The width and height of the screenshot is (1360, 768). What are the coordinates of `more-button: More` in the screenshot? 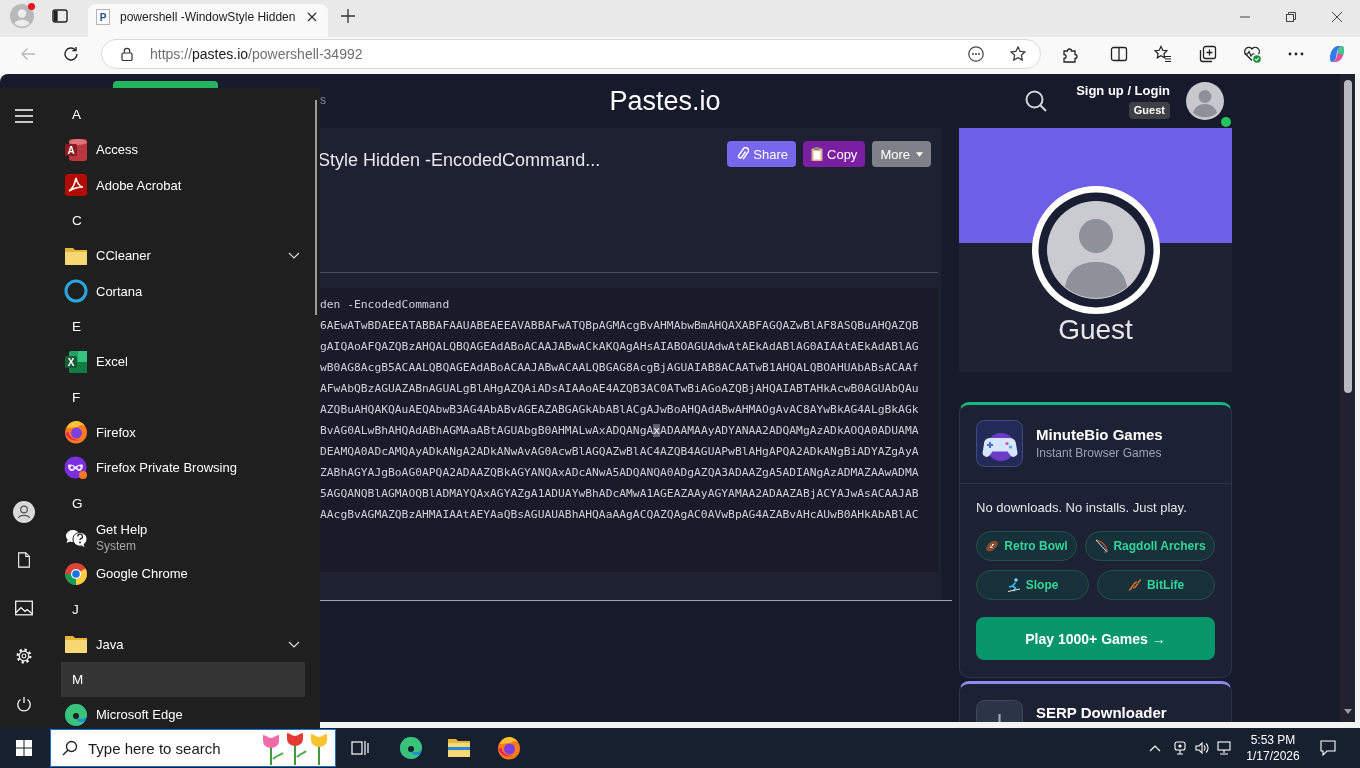 It's located at (901, 154).